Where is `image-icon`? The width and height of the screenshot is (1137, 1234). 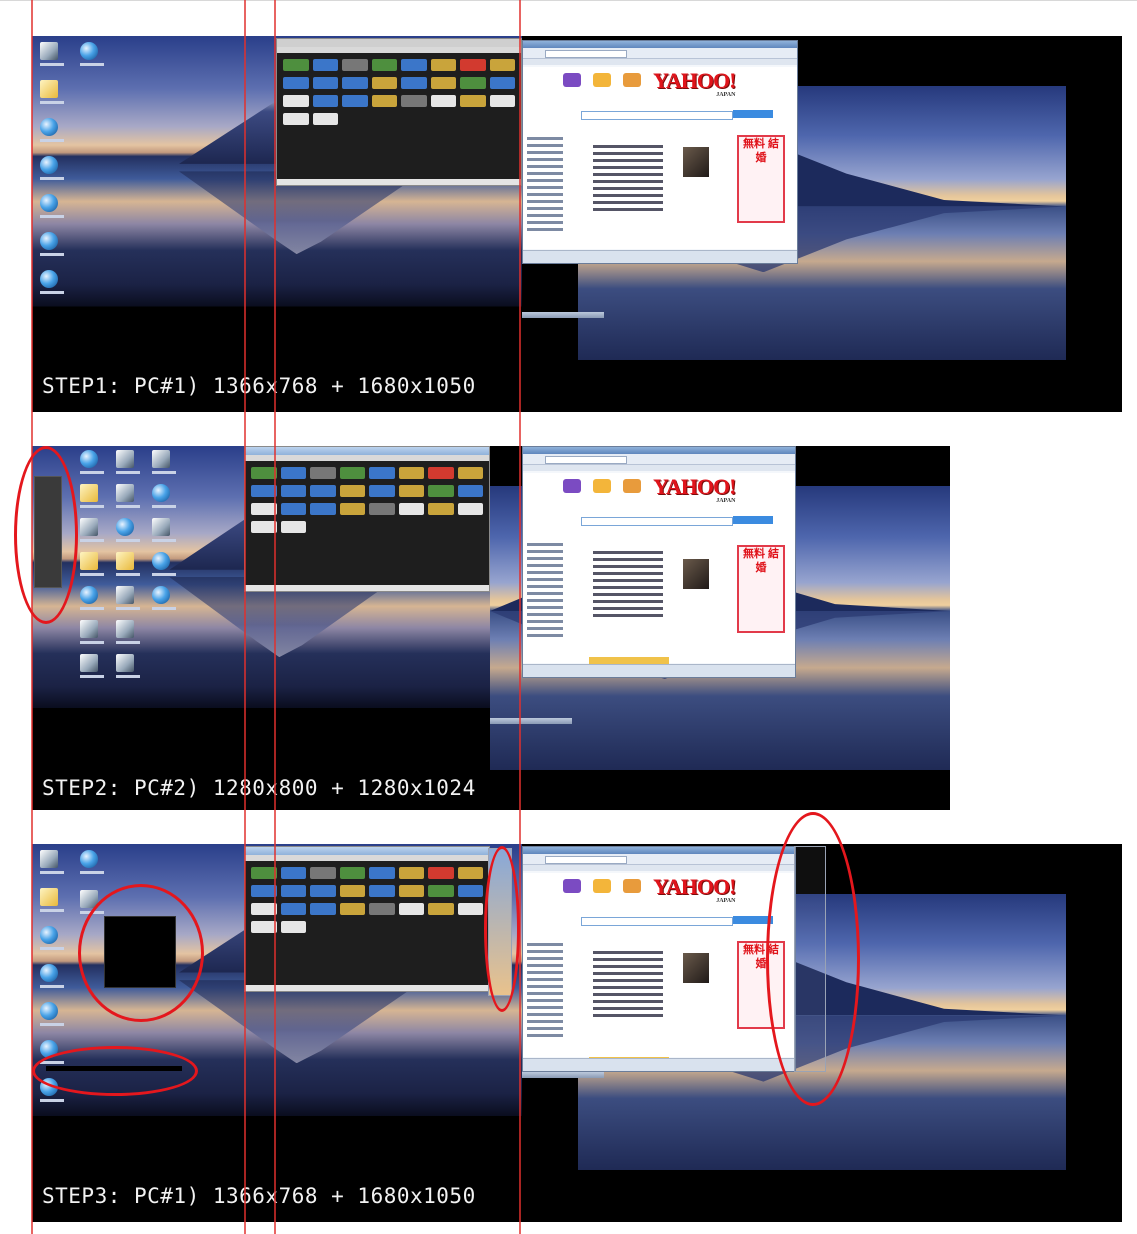 image-icon is located at coordinates (128, 496).